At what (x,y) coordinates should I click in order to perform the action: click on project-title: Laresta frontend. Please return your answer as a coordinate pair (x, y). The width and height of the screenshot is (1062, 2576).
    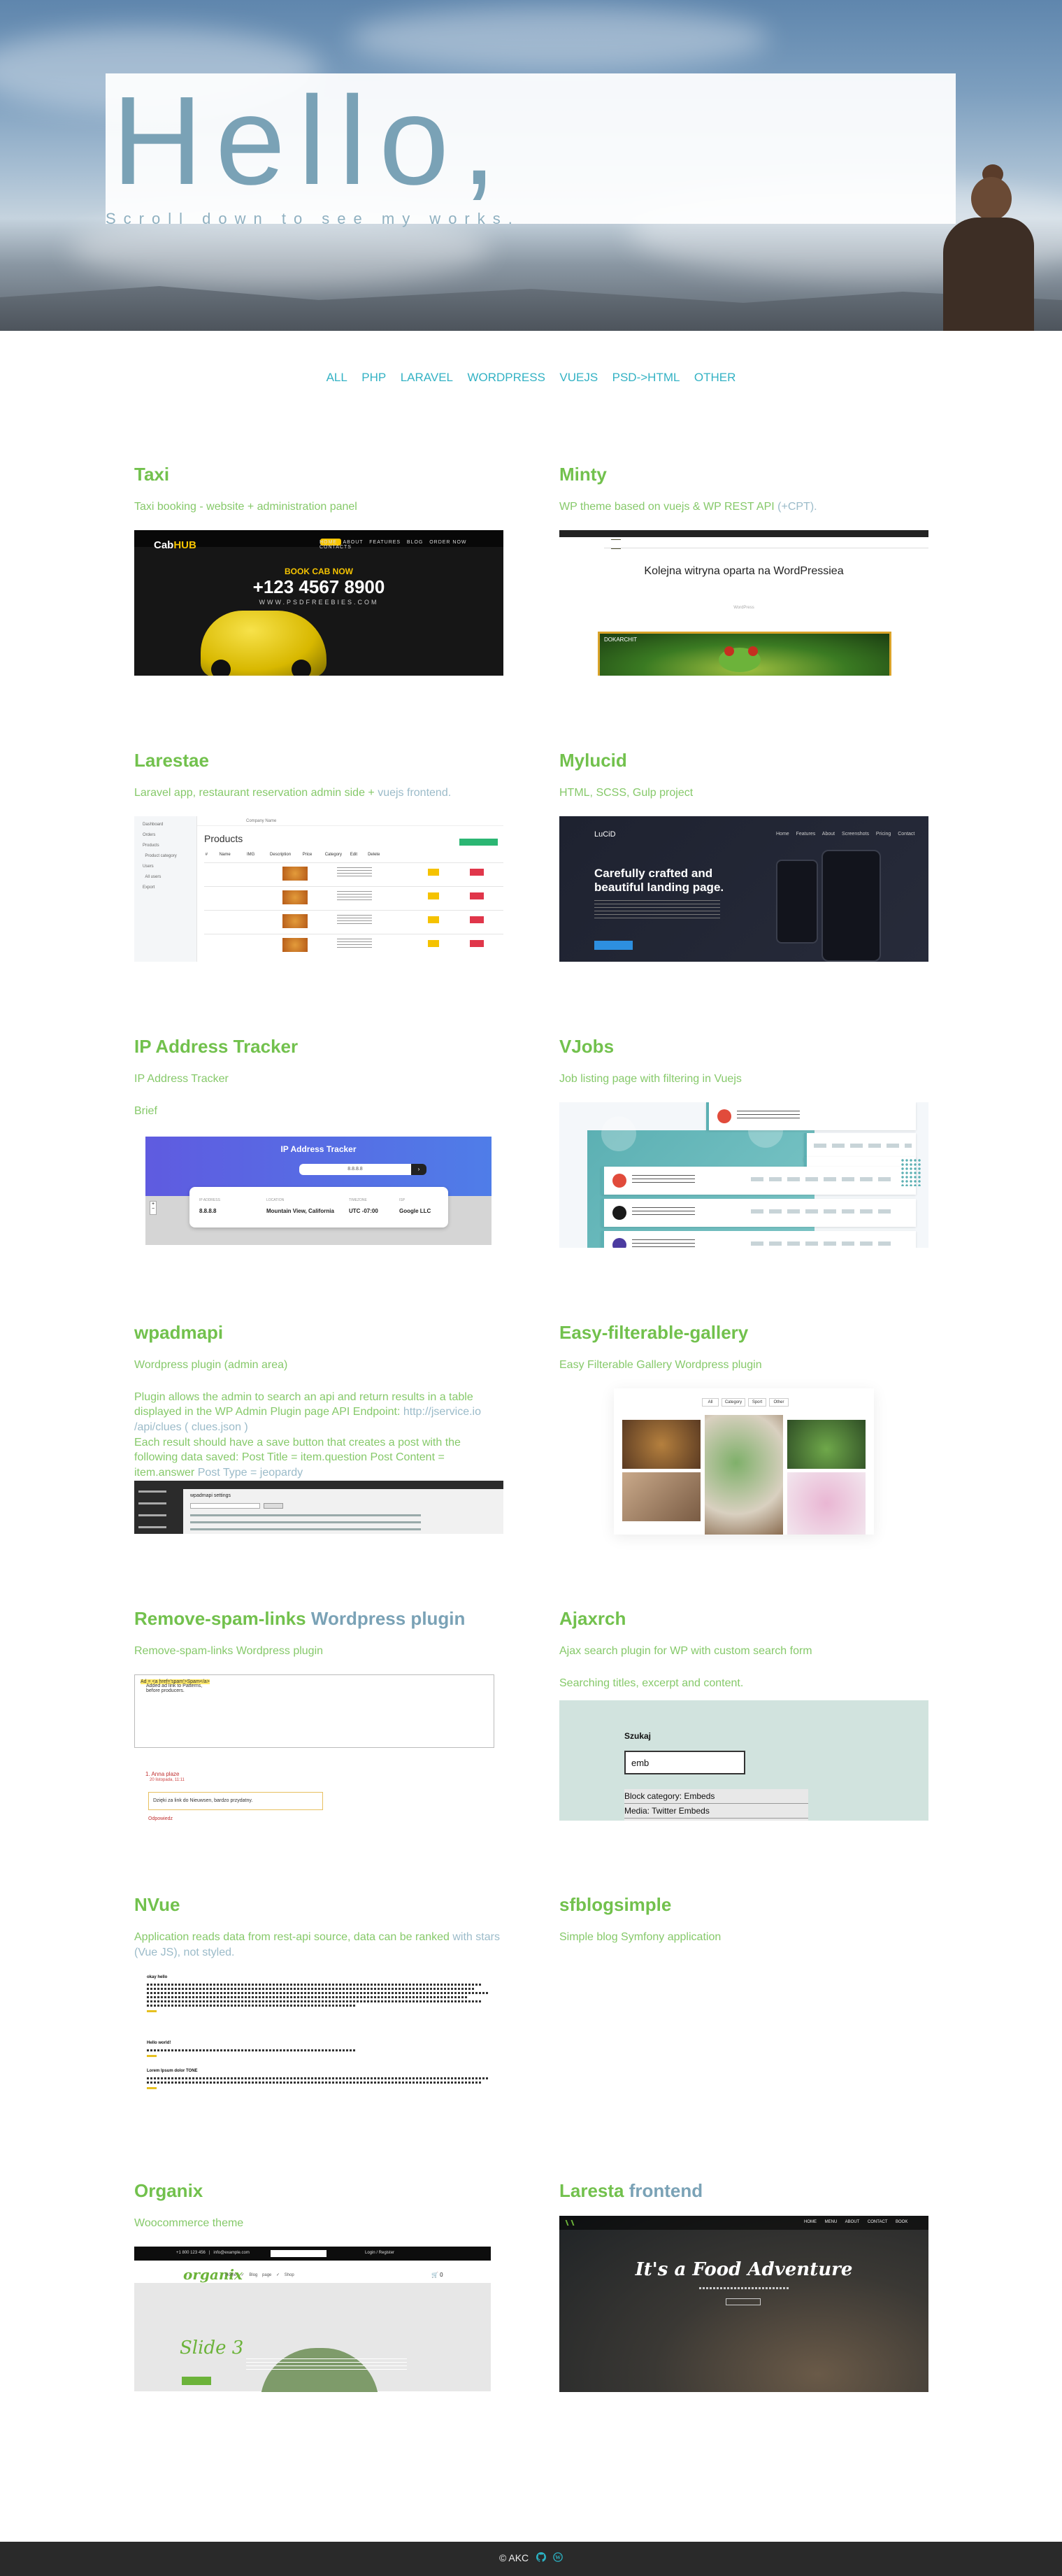
    Looking at the image, I should click on (744, 2191).